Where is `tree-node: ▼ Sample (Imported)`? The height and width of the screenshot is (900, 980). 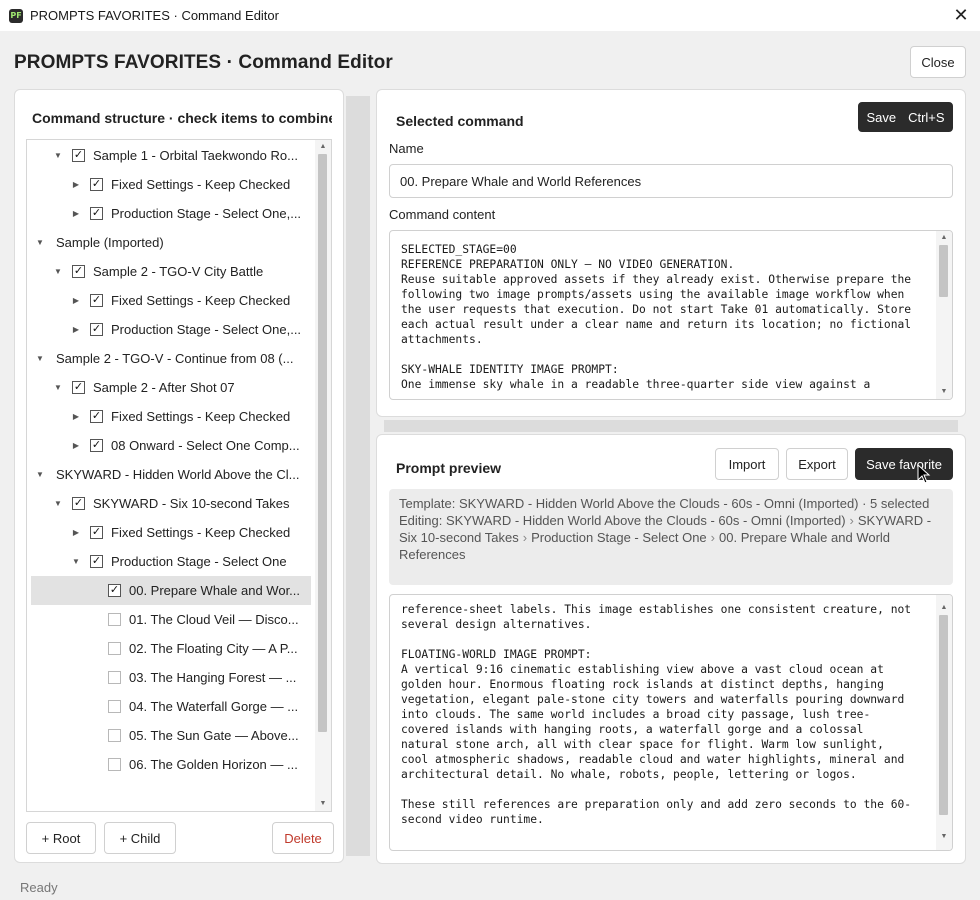 tree-node: ▼ Sample (Imported) is located at coordinates (171, 242).